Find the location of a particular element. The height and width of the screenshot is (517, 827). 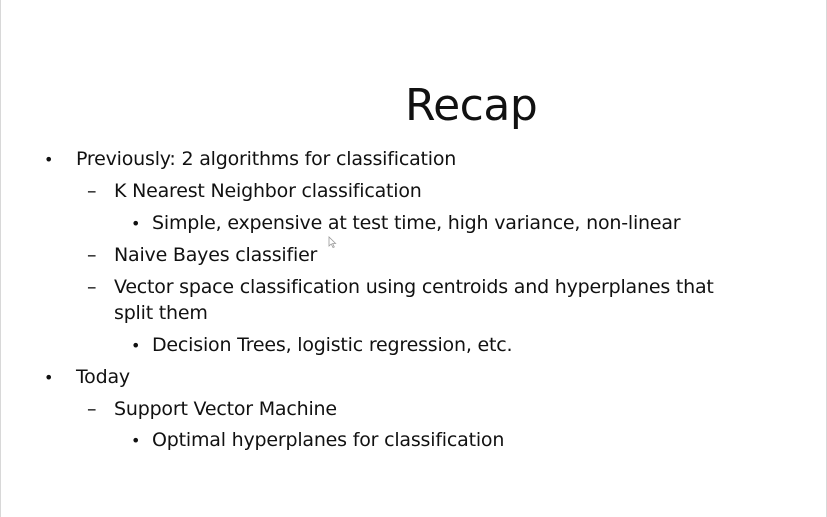

bullet-text: Optimal hyperplanes for classification is located at coordinates (328, 440).